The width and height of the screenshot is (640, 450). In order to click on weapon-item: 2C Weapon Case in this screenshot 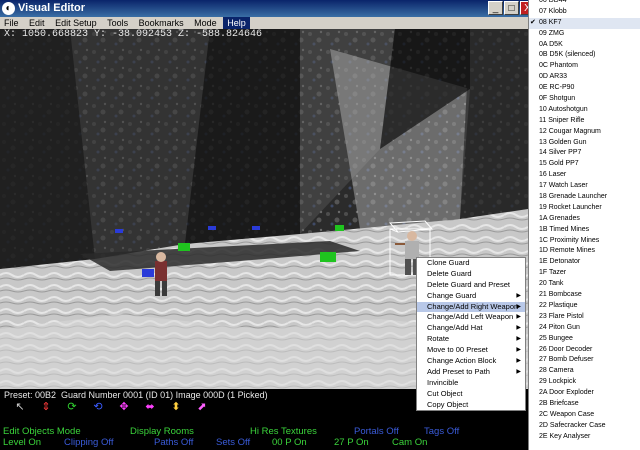, I will do `click(584, 415)`.